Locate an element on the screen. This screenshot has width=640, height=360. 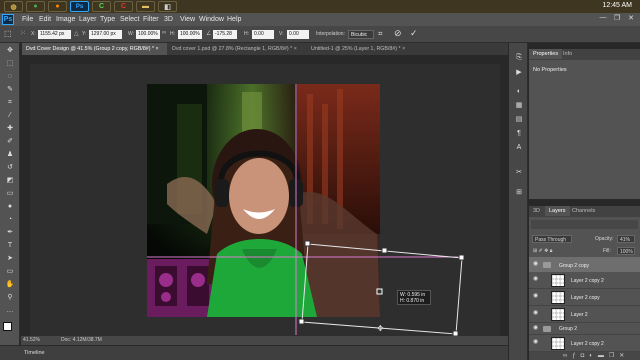
mask-icon: ◘ is located at coordinates (585, 356).